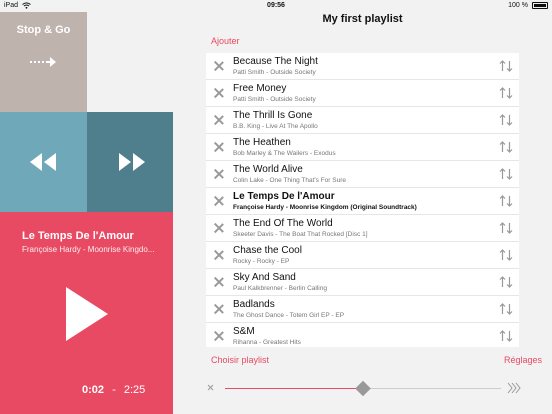 The image size is (552, 414). Describe the element at coordinates (254, 304) in the screenshot. I see `track-title: Badlands` at that location.